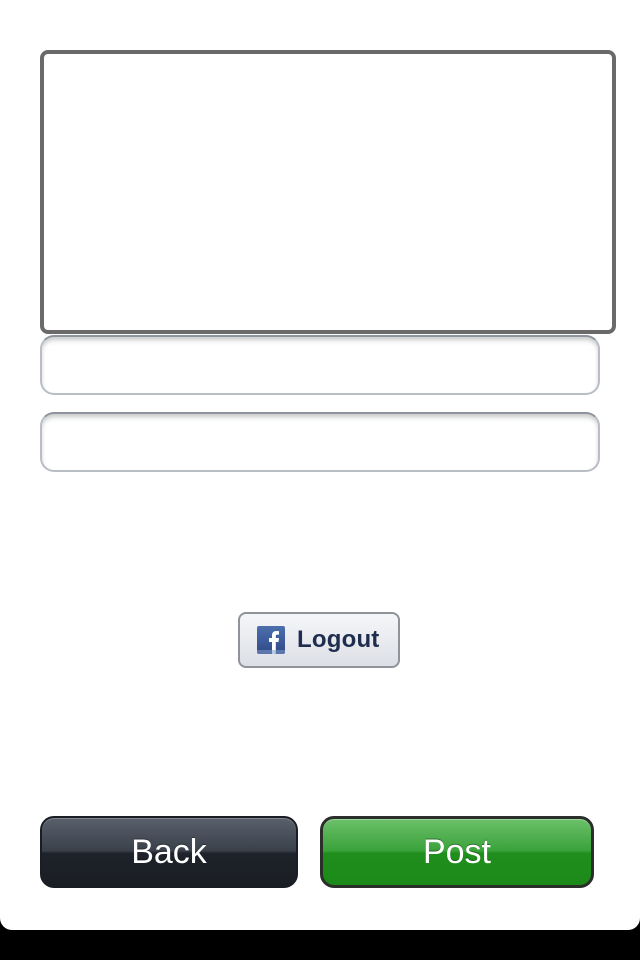  What do you see at coordinates (338, 639) in the screenshot?
I see `facebook-logout-label: Logout` at bounding box center [338, 639].